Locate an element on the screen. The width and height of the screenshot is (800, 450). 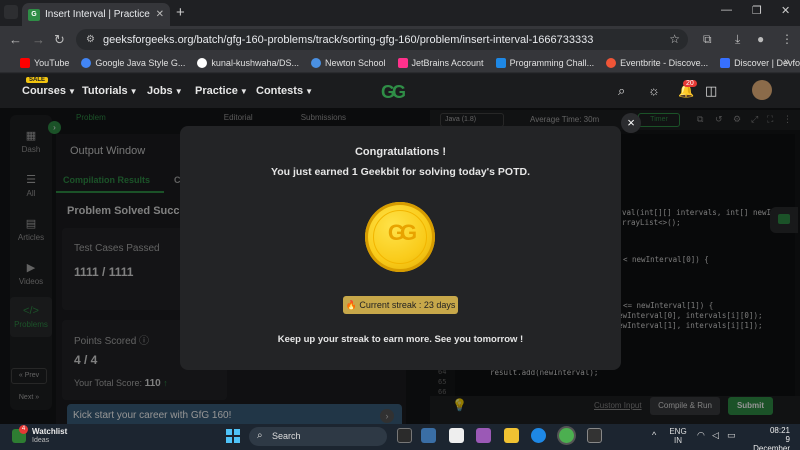
edge-icon is located at coordinates (538, 435).